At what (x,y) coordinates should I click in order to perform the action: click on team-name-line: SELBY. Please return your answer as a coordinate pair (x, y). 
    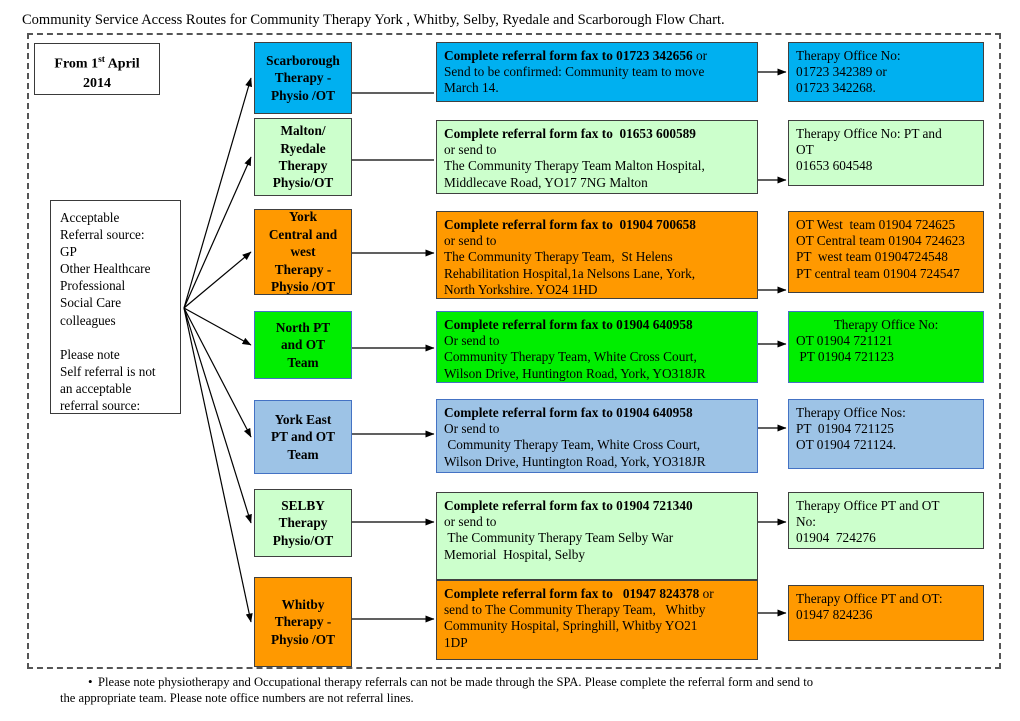
    Looking at the image, I should click on (303, 505).